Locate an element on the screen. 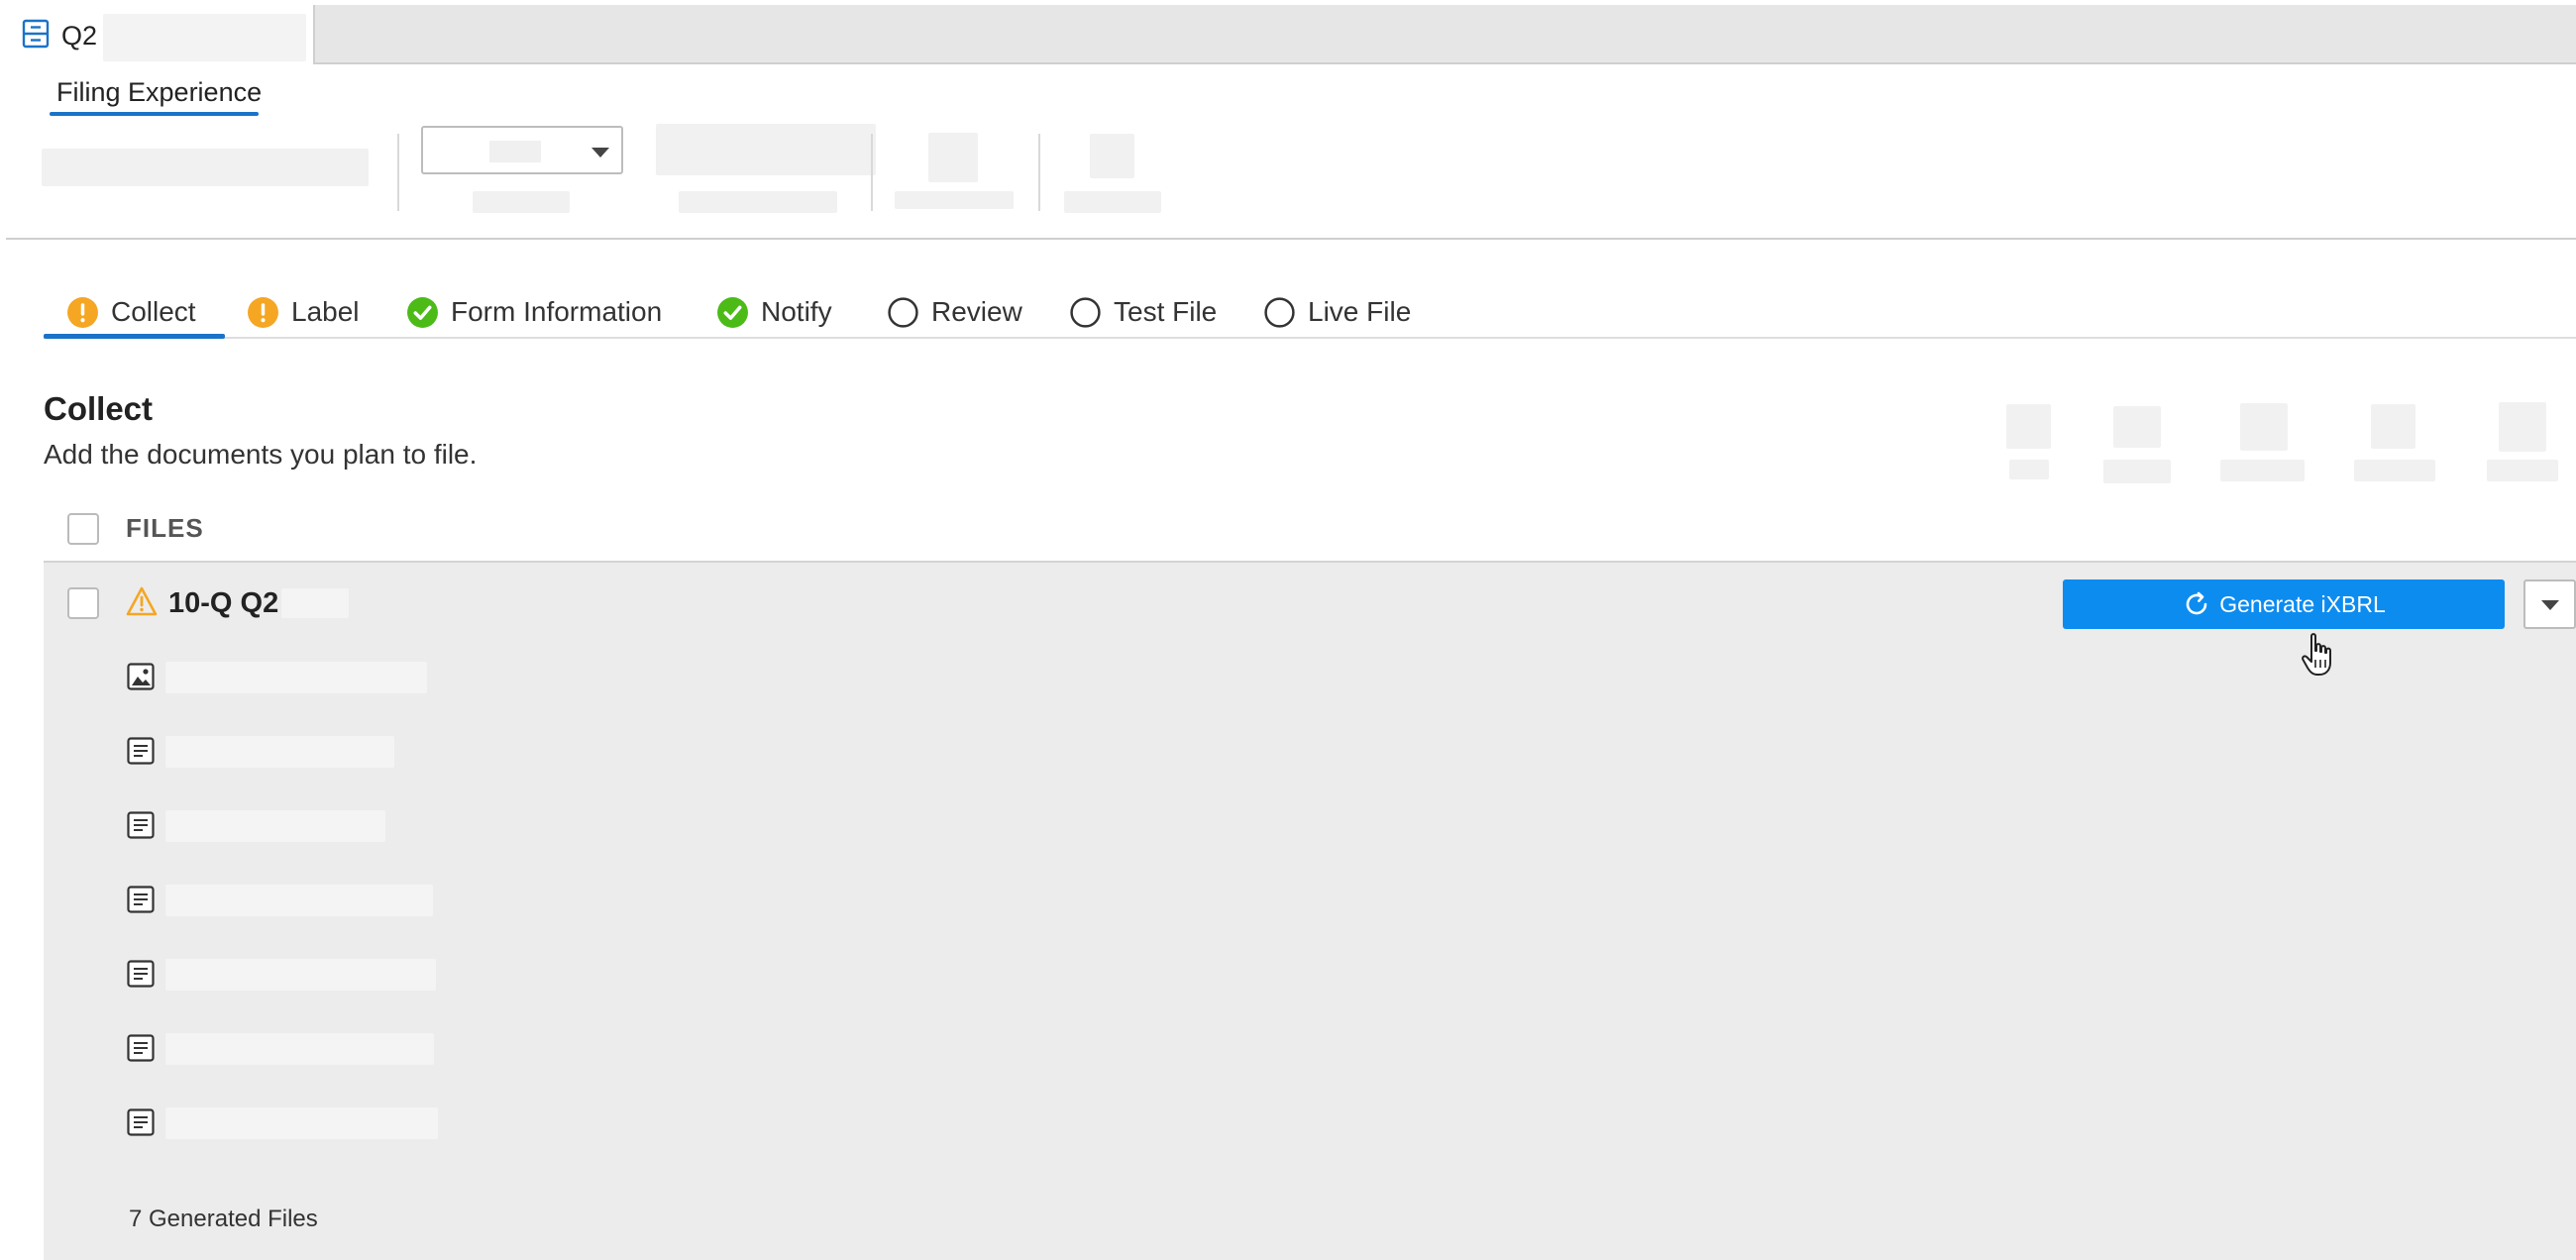  step-label: Test File is located at coordinates (1166, 311).